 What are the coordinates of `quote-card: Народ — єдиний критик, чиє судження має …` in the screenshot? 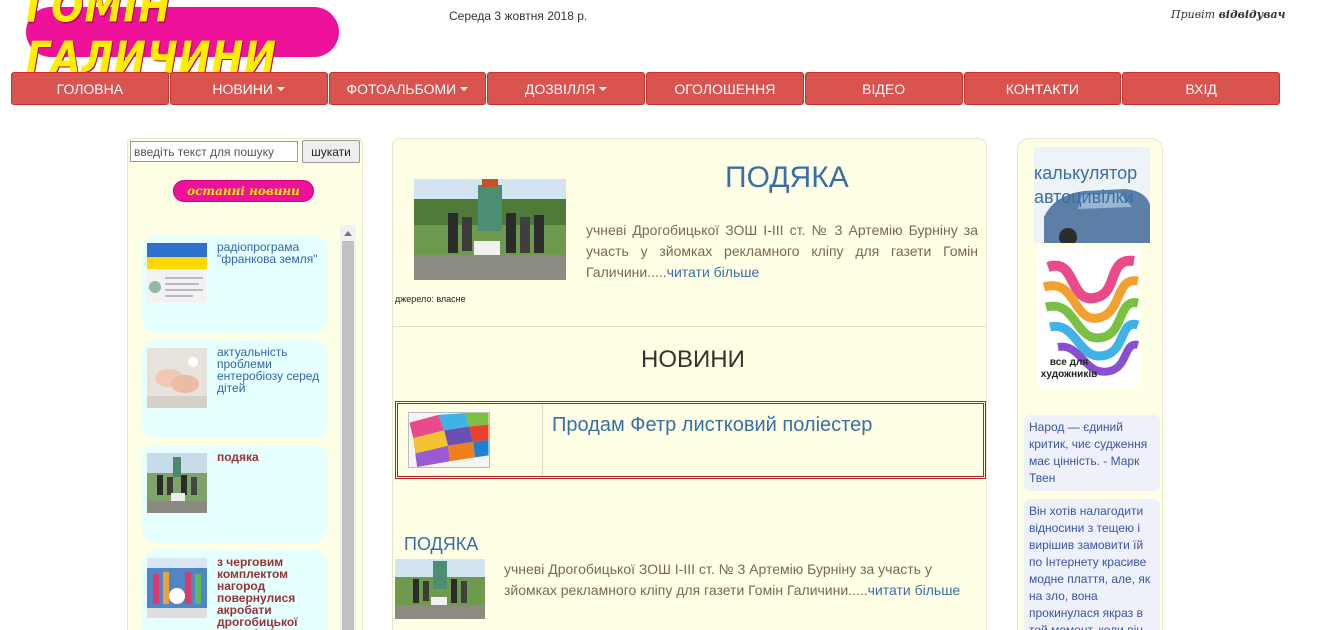 It's located at (1092, 453).